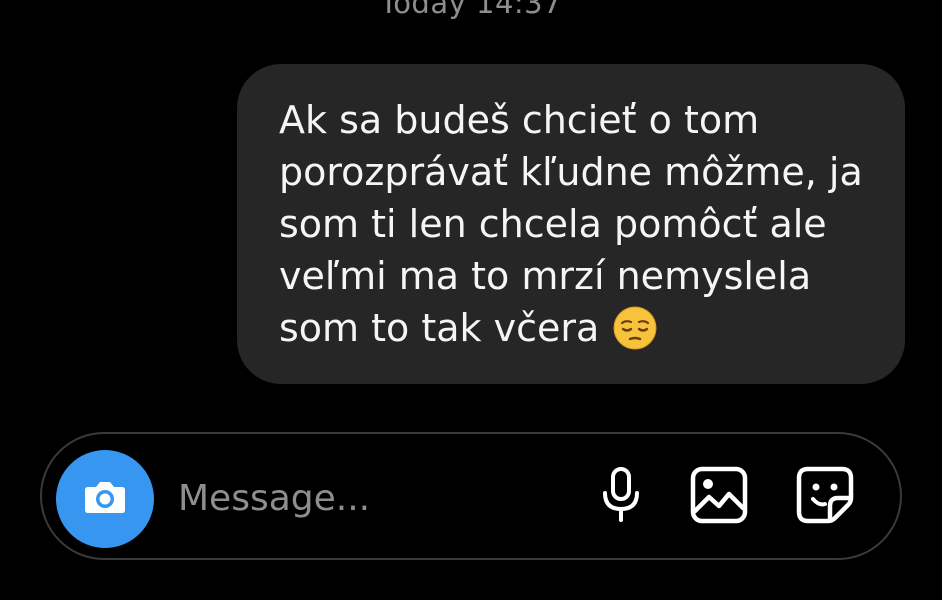  I want to click on message-input, so click(378, 498).